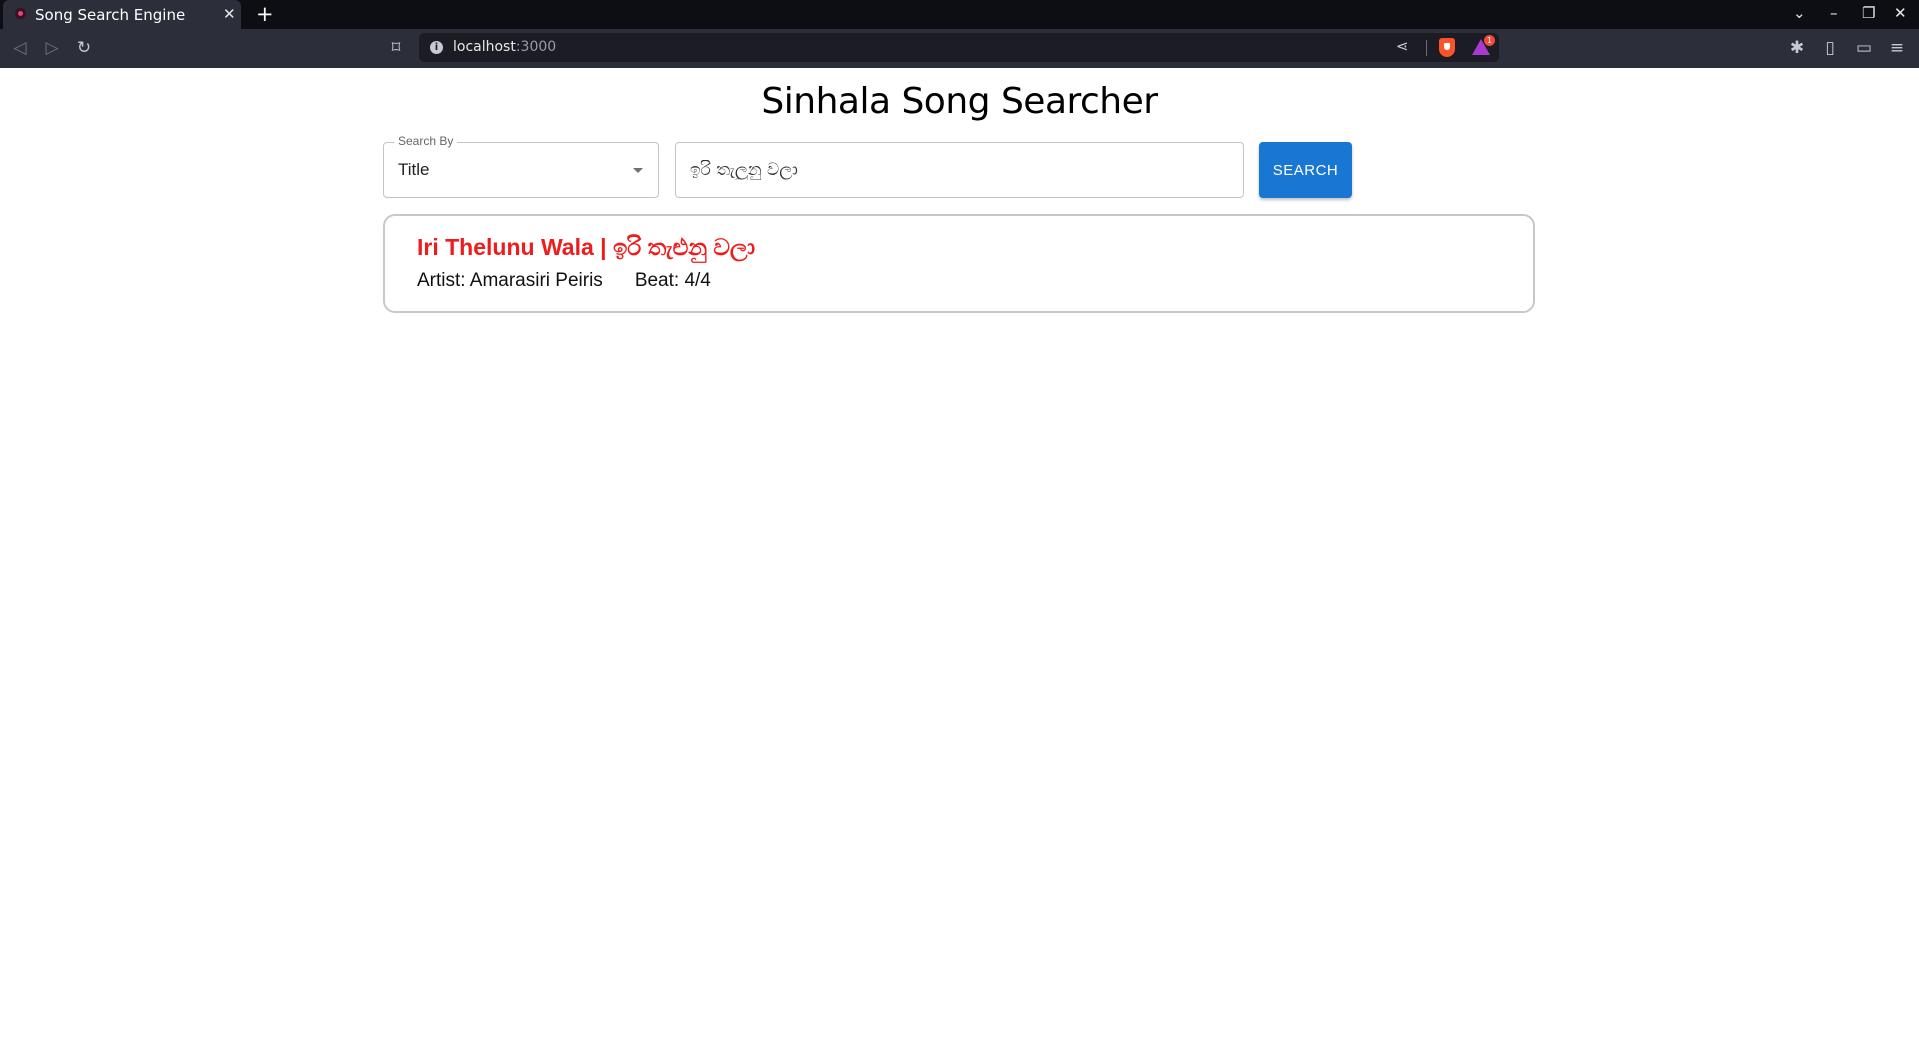  I want to click on divider, so click(1426, 48).